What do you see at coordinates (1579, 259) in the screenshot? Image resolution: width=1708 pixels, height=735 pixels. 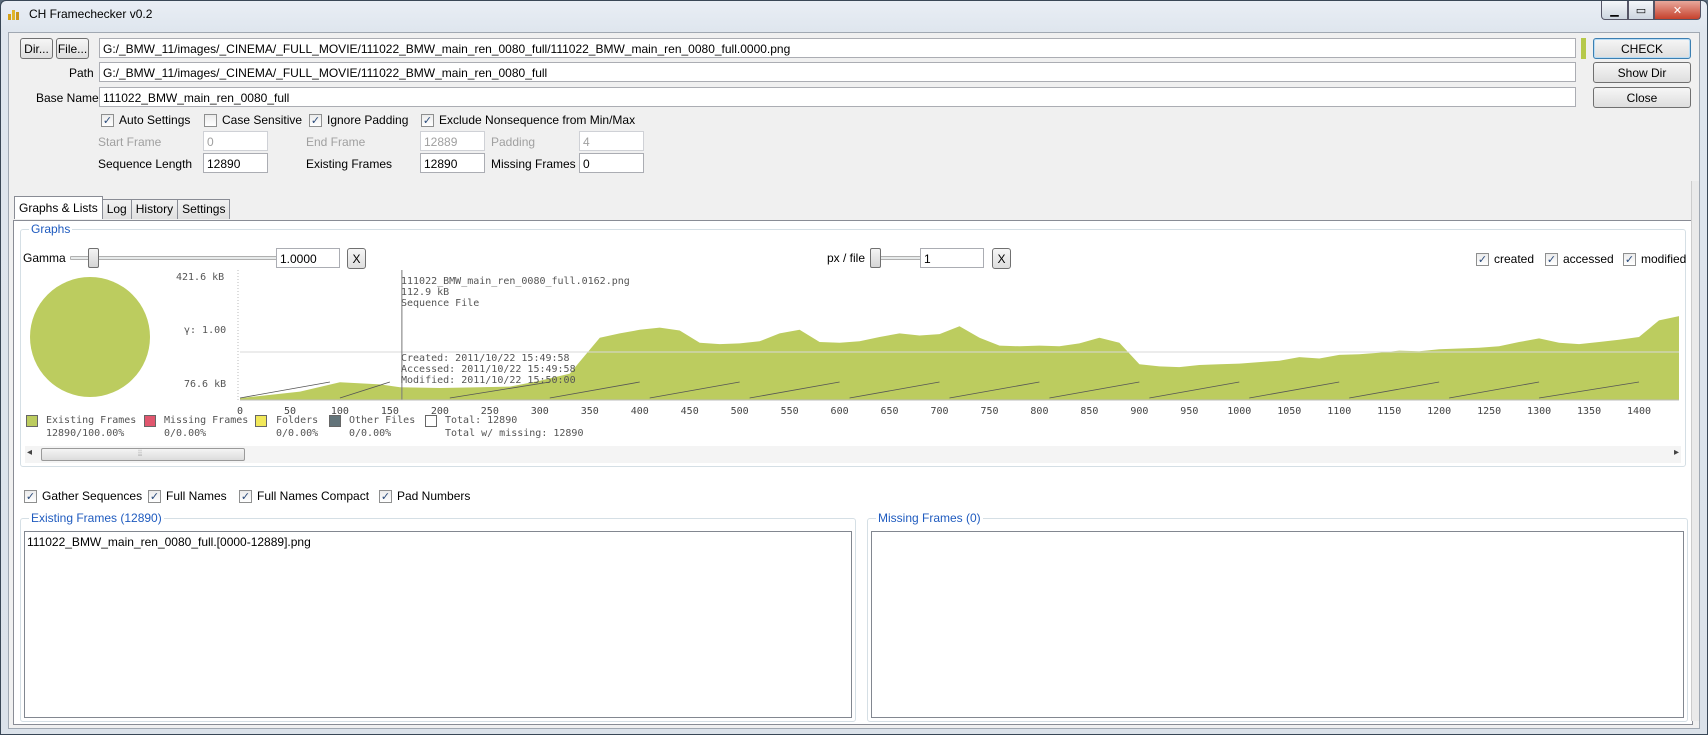 I see `accessed-checkbox: ✓ accessed` at bounding box center [1579, 259].